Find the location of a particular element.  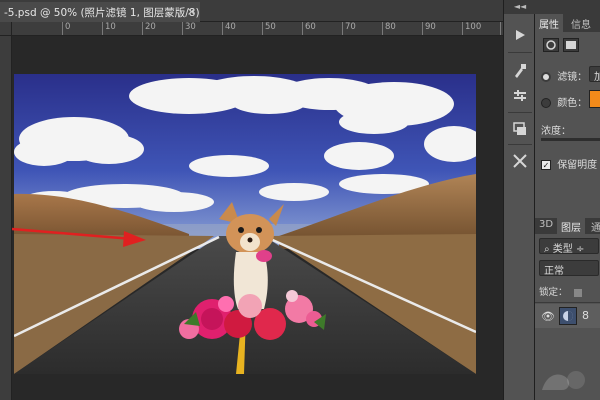

vertical-ruler is located at coordinates (6, 218).